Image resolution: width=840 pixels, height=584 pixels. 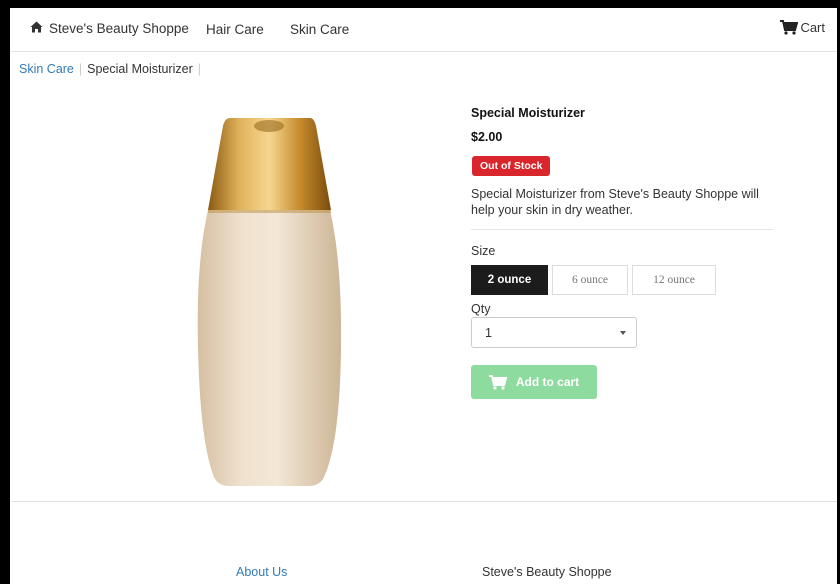 What do you see at coordinates (46, 69) in the screenshot?
I see `breadcrumb-skin-care-link: Skin Care` at bounding box center [46, 69].